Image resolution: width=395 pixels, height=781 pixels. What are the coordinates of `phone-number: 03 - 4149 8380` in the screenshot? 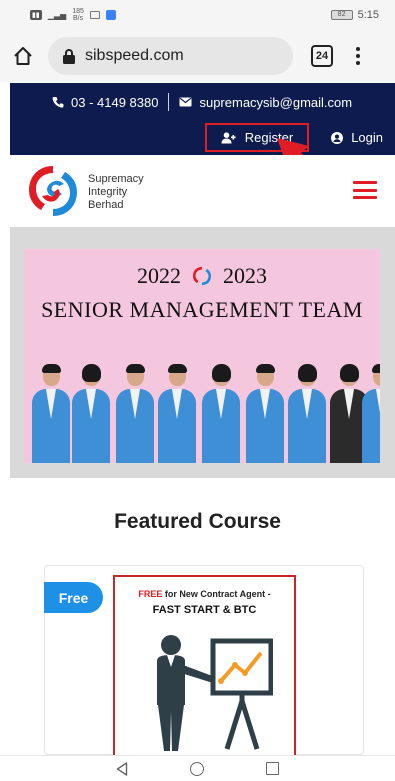 It's located at (115, 102).